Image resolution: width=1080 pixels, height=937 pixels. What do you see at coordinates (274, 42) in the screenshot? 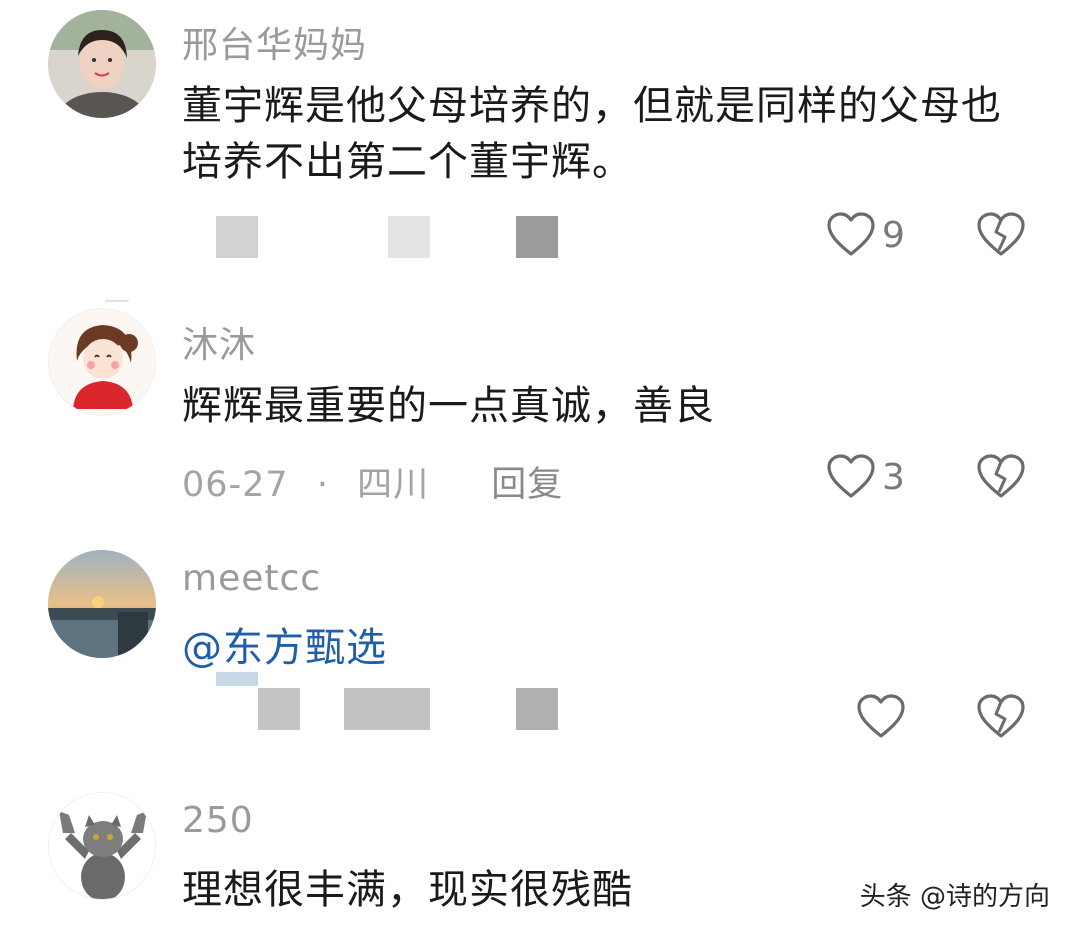
I see `username: 邢台华妈妈` at bounding box center [274, 42].